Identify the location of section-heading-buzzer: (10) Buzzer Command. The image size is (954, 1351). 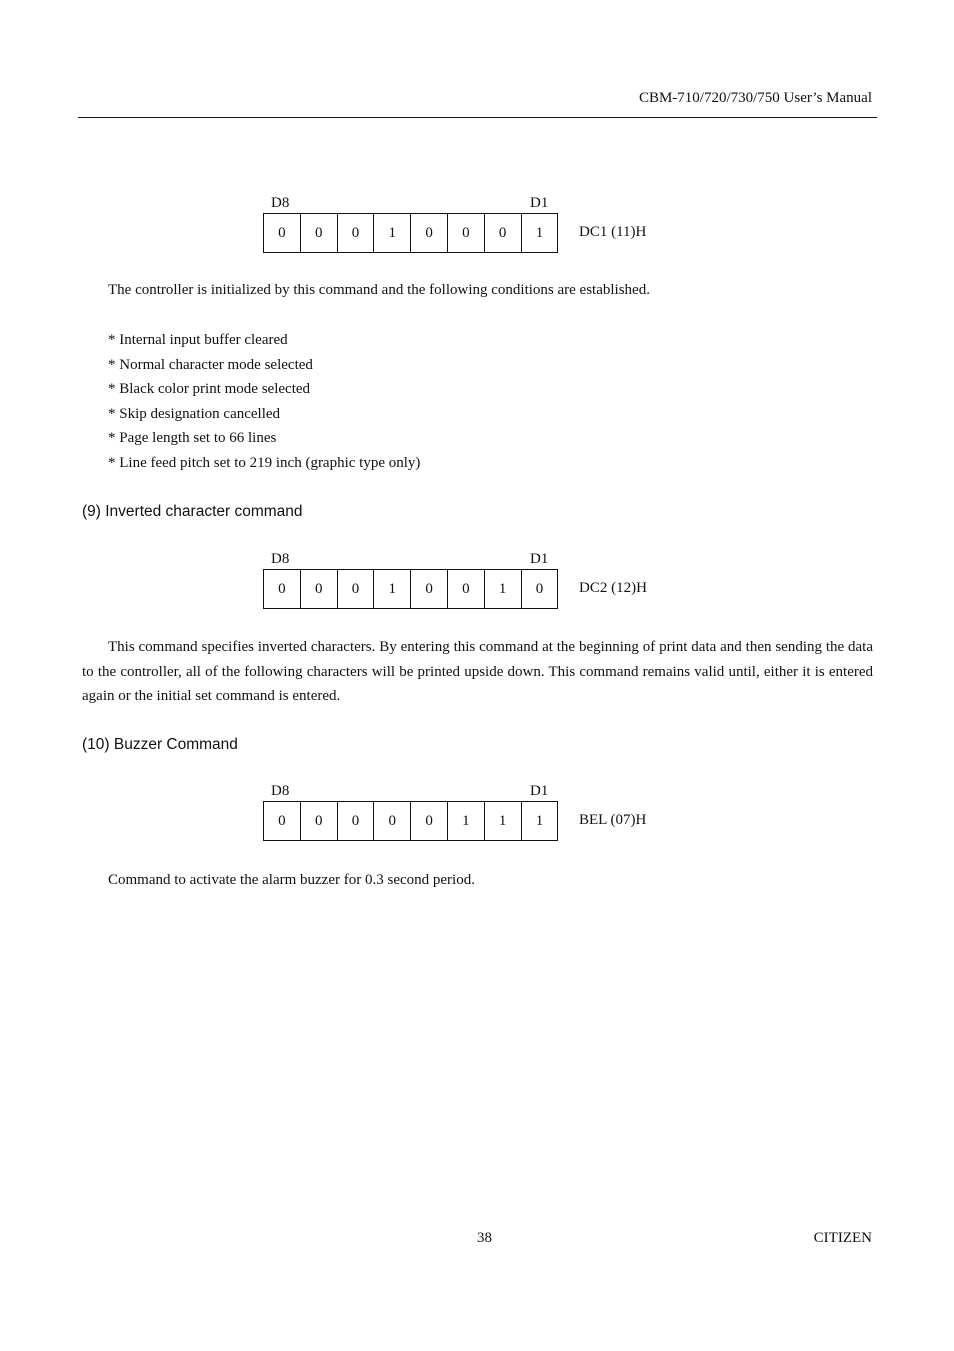
(160, 744).